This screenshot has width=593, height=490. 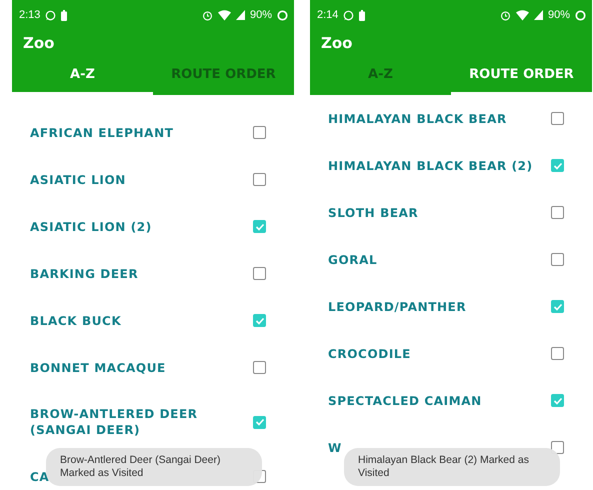 I want to click on animal-name: SPECTACLED CAIMAN, so click(x=405, y=400).